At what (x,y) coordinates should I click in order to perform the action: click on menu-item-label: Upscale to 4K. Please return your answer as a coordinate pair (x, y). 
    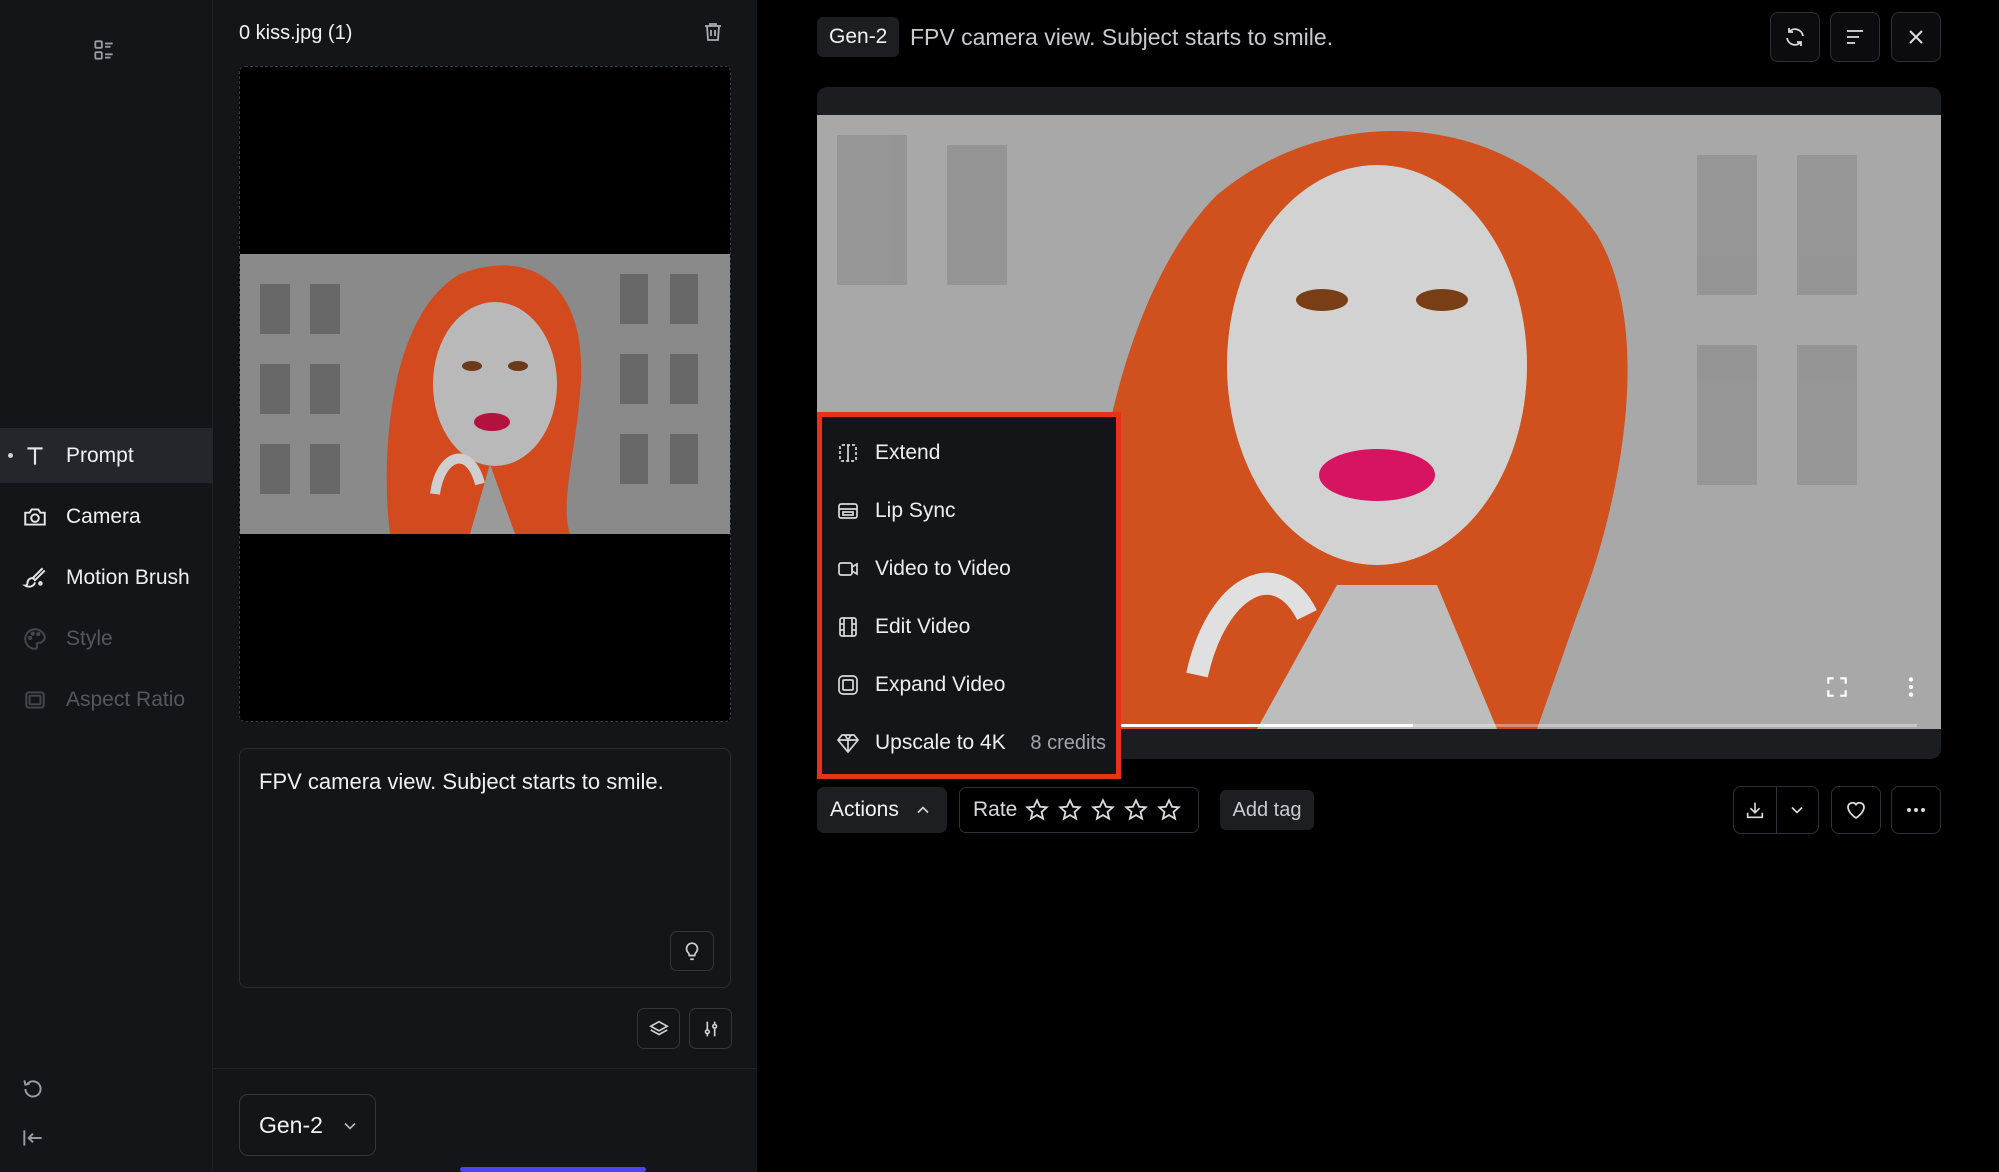
    Looking at the image, I should click on (940, 742).